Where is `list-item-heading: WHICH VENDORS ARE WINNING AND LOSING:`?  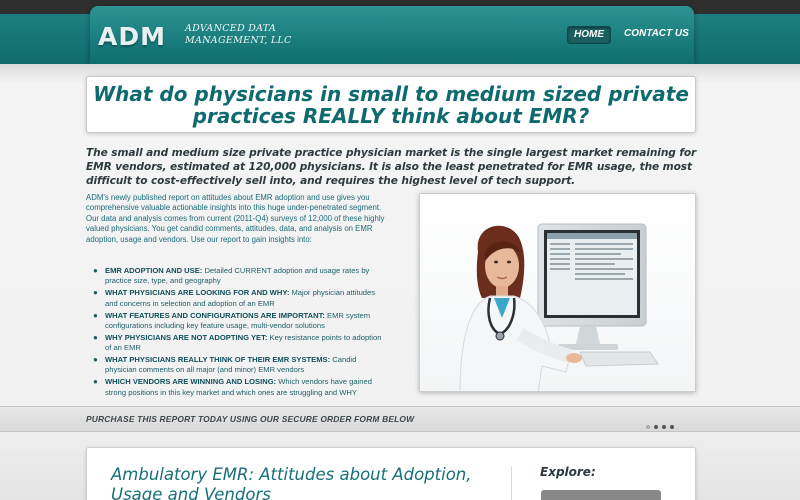 list-item-heading: WHICH VENDORS ARE WINNING AND LOSING: is located at coordinates (191, 382).